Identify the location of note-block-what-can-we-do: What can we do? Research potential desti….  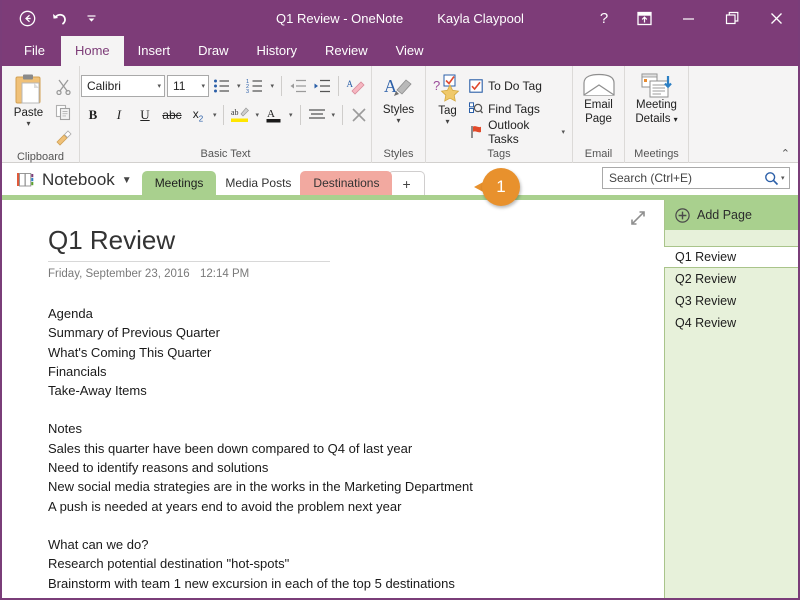
(356, 564).